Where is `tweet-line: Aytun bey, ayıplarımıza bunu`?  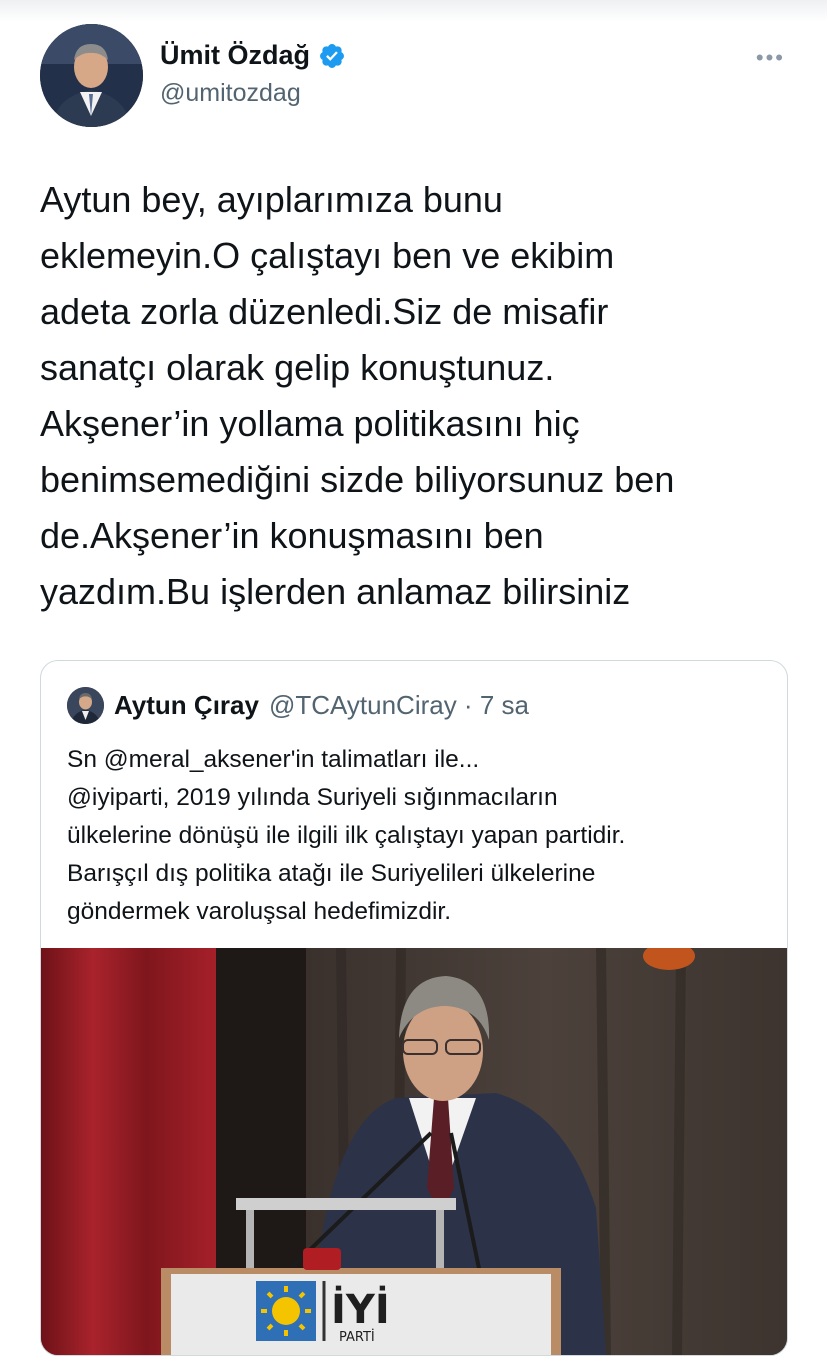
tweet-line: Aytun bey, ayıplarımıza bunu is located at coordinates (271, 199).